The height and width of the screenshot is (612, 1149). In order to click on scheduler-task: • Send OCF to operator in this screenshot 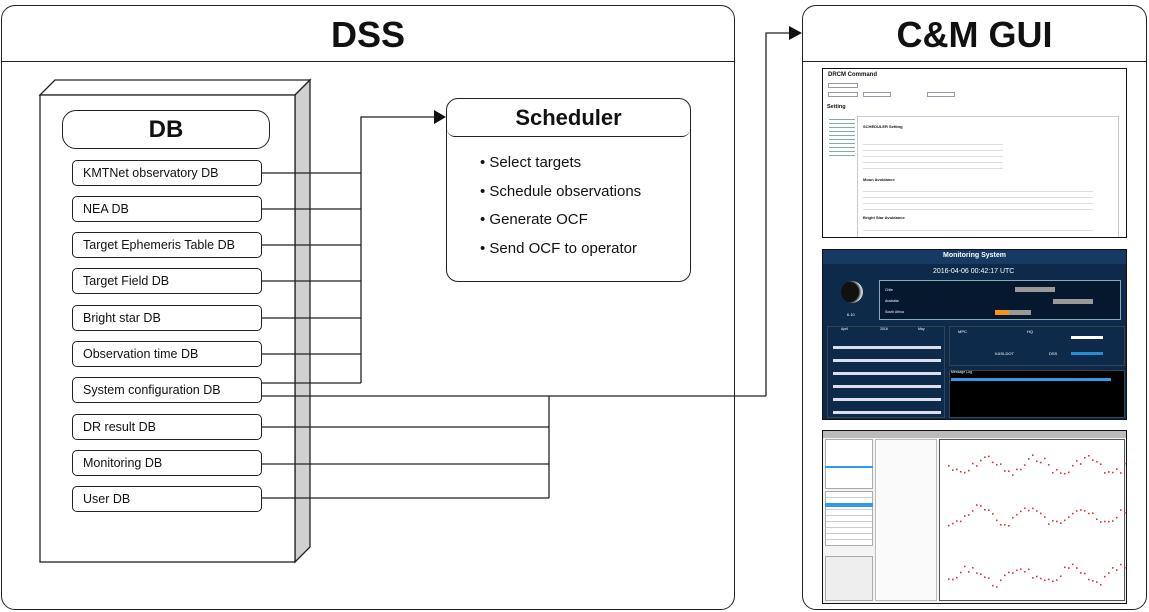, I will do `click(585, 249)`.